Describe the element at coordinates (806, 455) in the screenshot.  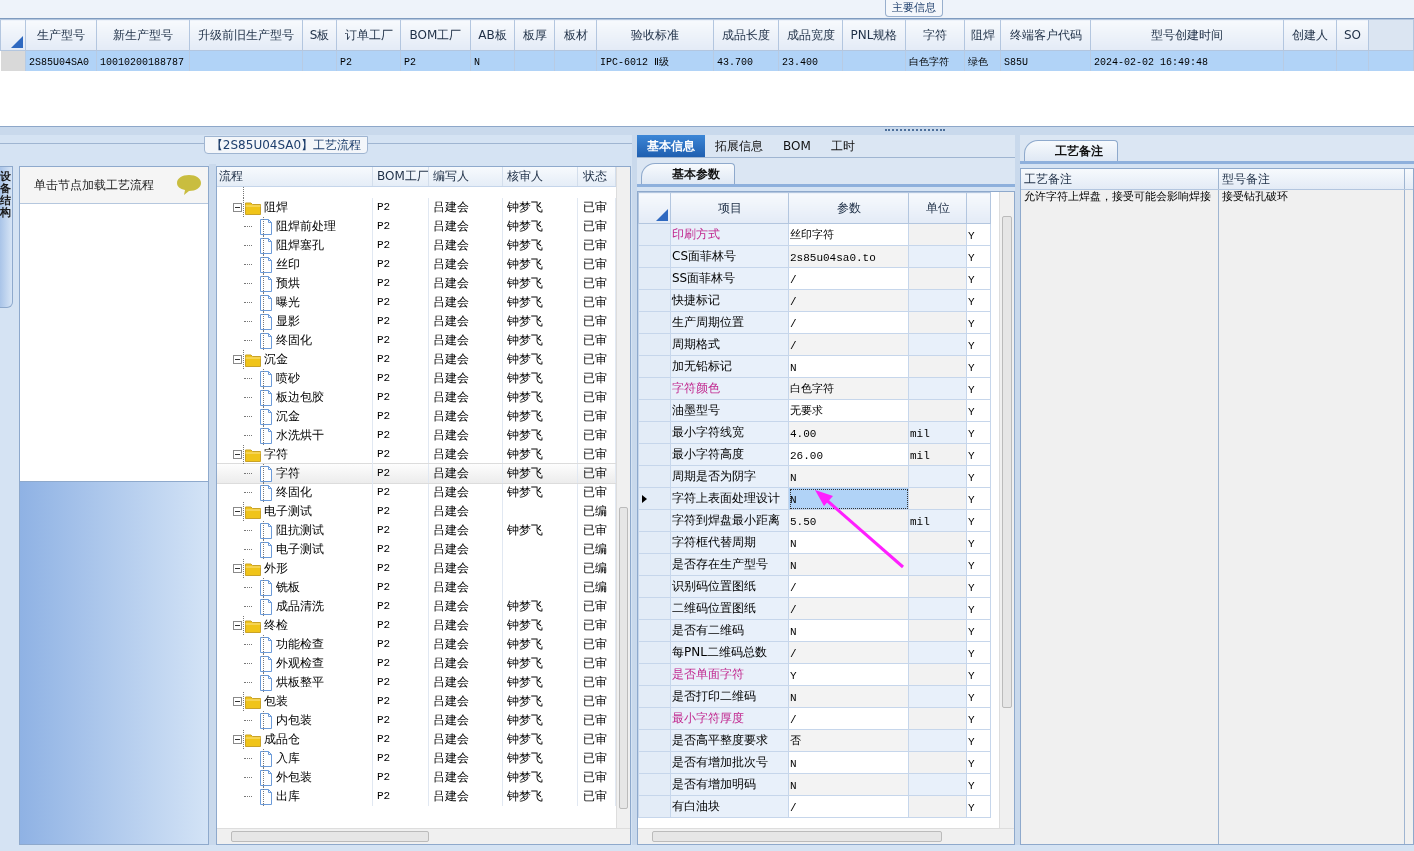
I see `parameter-value: 26.00` at that location.